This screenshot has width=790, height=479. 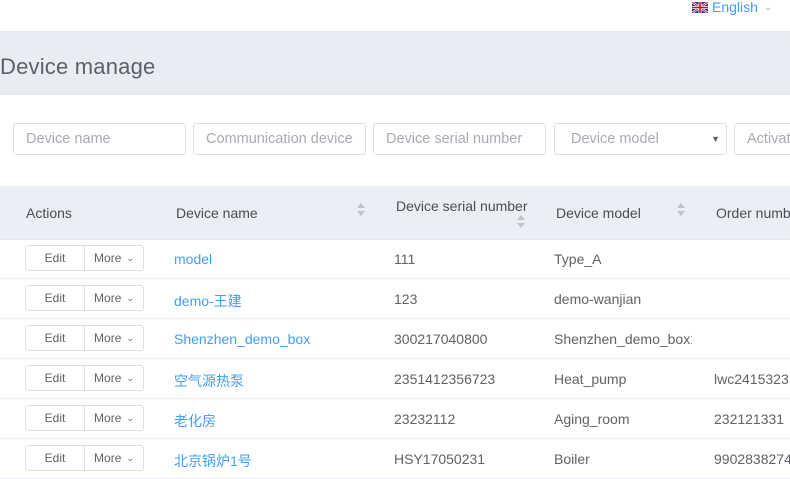 What do you see at coordinates (615, 139) in the screenshot?
I see `device-model-select-label: Device model` at bounding box center [615, 139].